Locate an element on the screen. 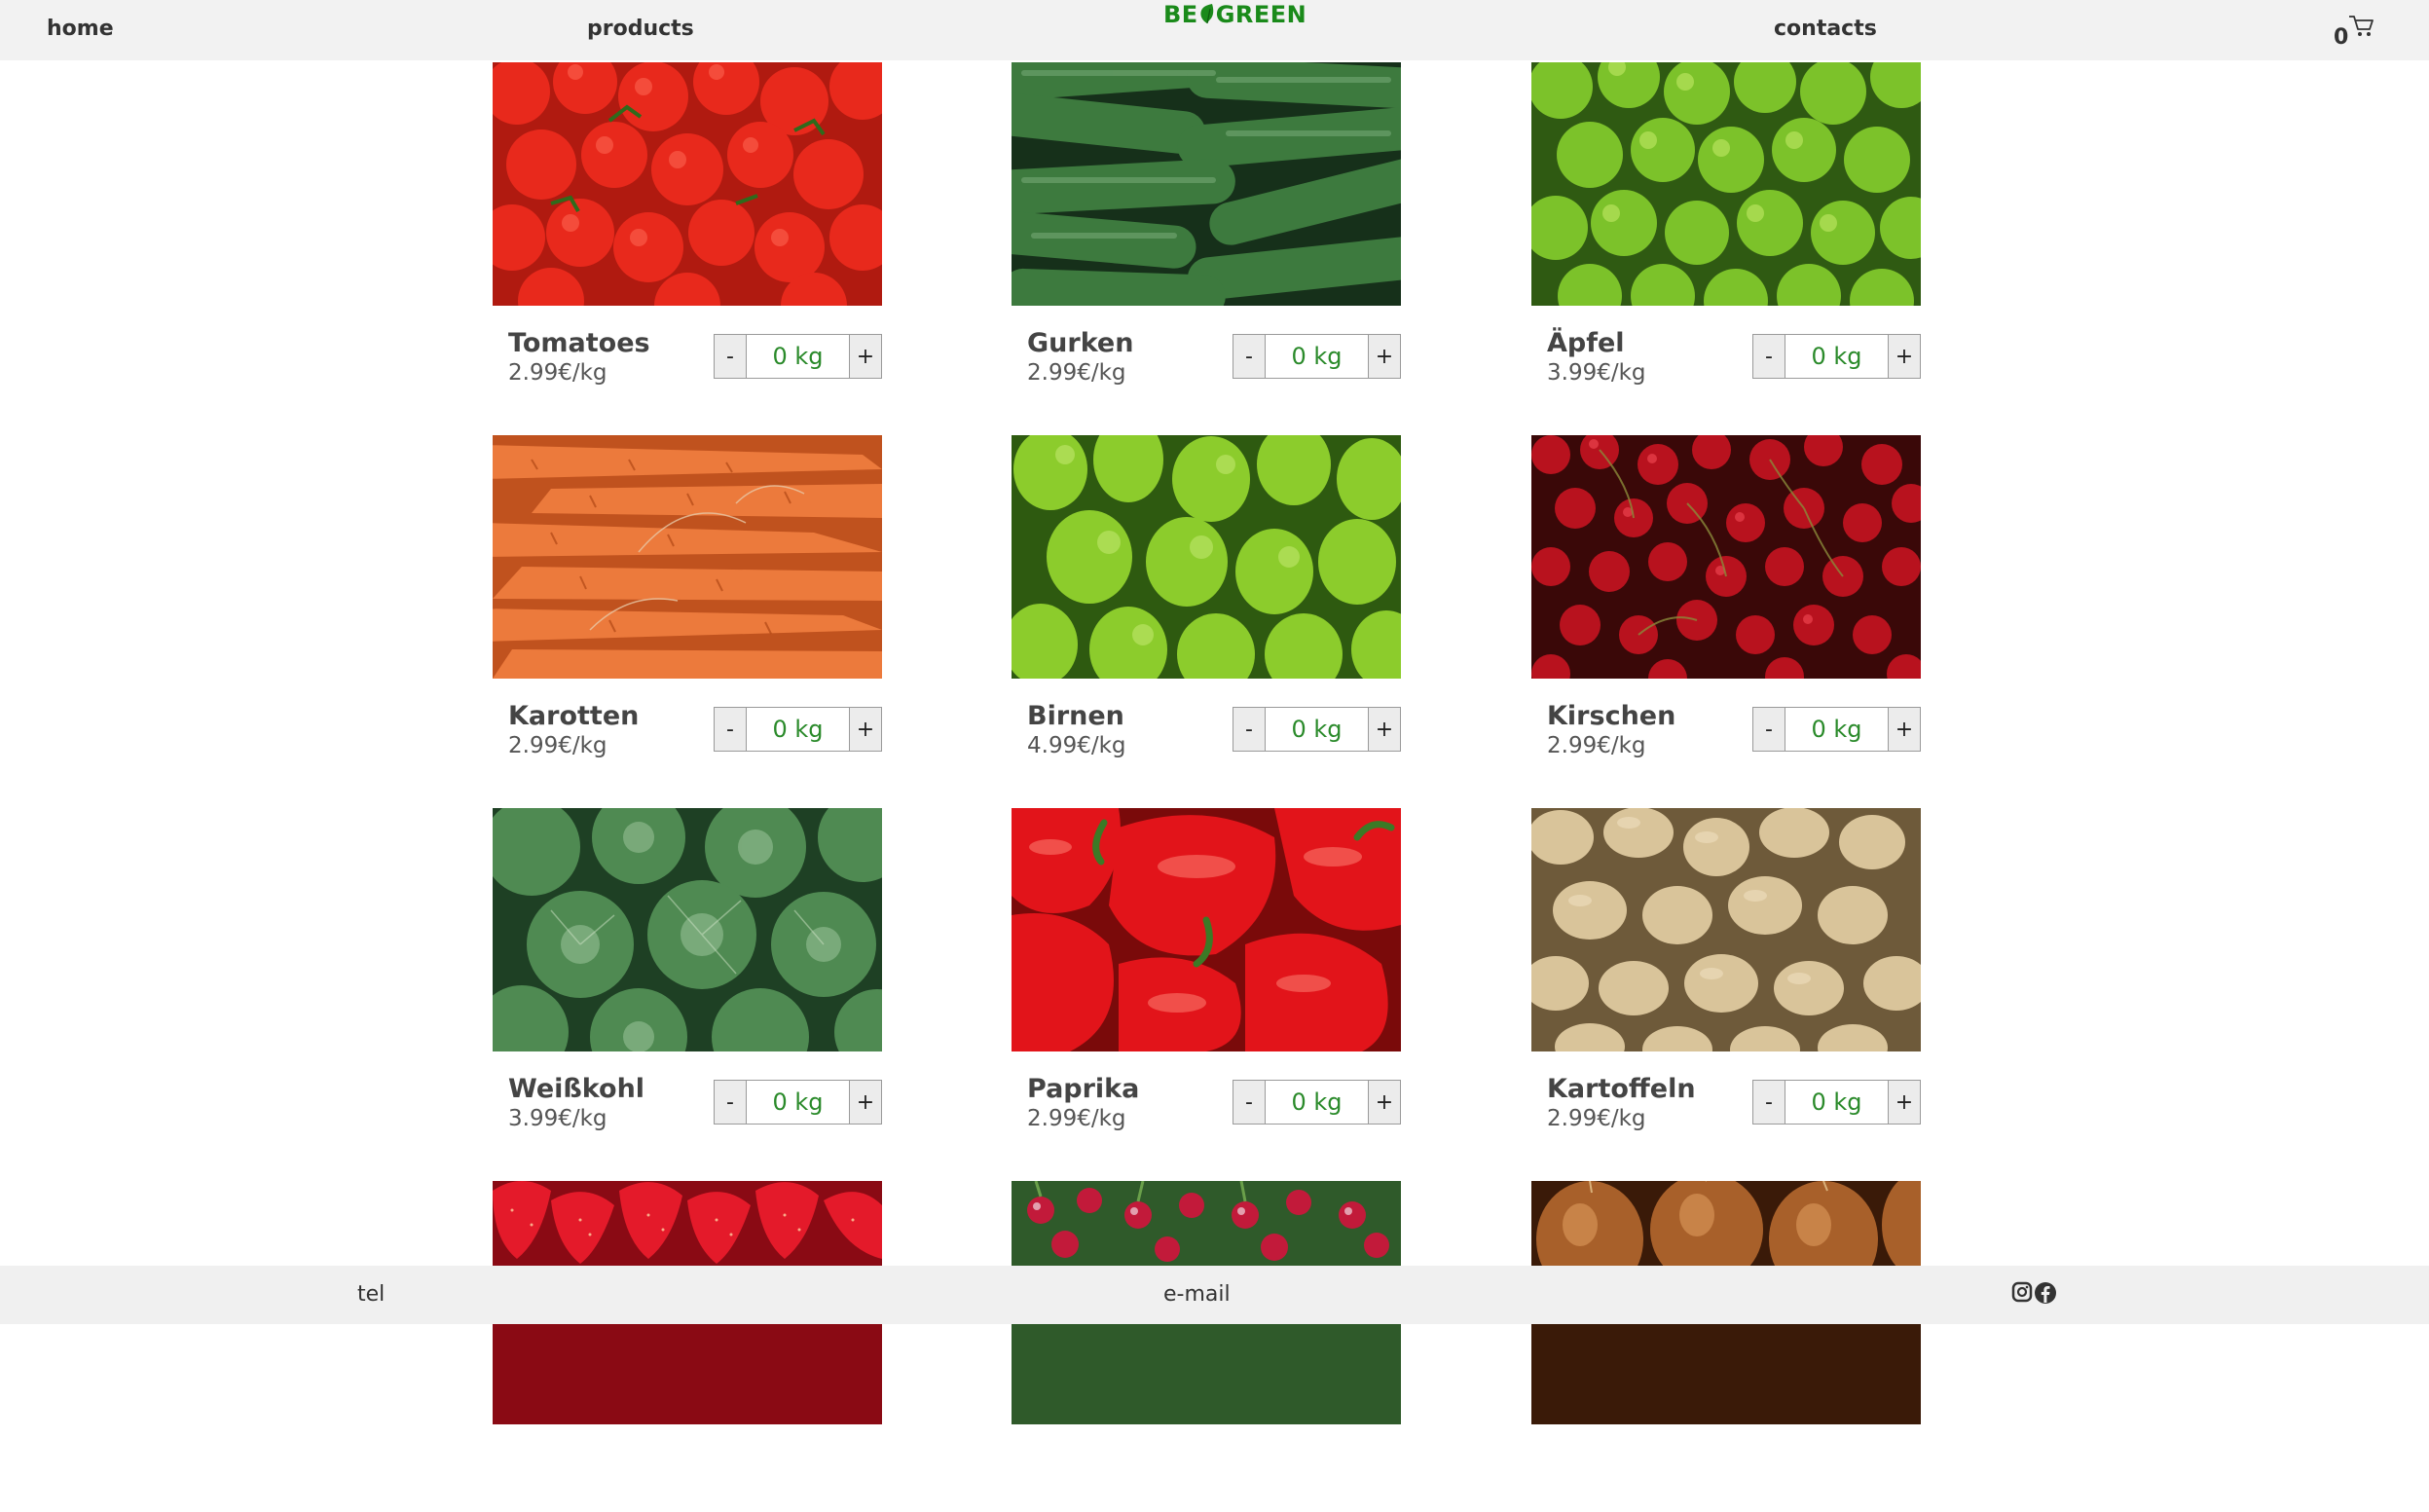  instagram-icon is located at coordinates (2022, 1294).